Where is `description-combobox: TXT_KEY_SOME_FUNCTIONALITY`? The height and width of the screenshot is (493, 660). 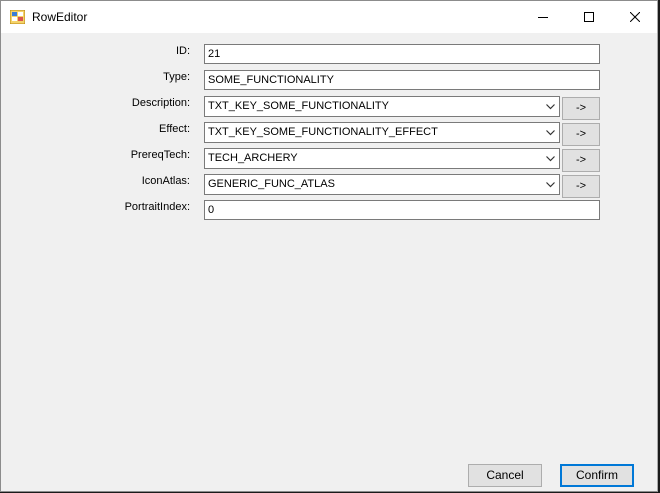 description-combobox: TXT_KEY_SOME_FUNCTIONALITY is located at coordinates (382, 106).